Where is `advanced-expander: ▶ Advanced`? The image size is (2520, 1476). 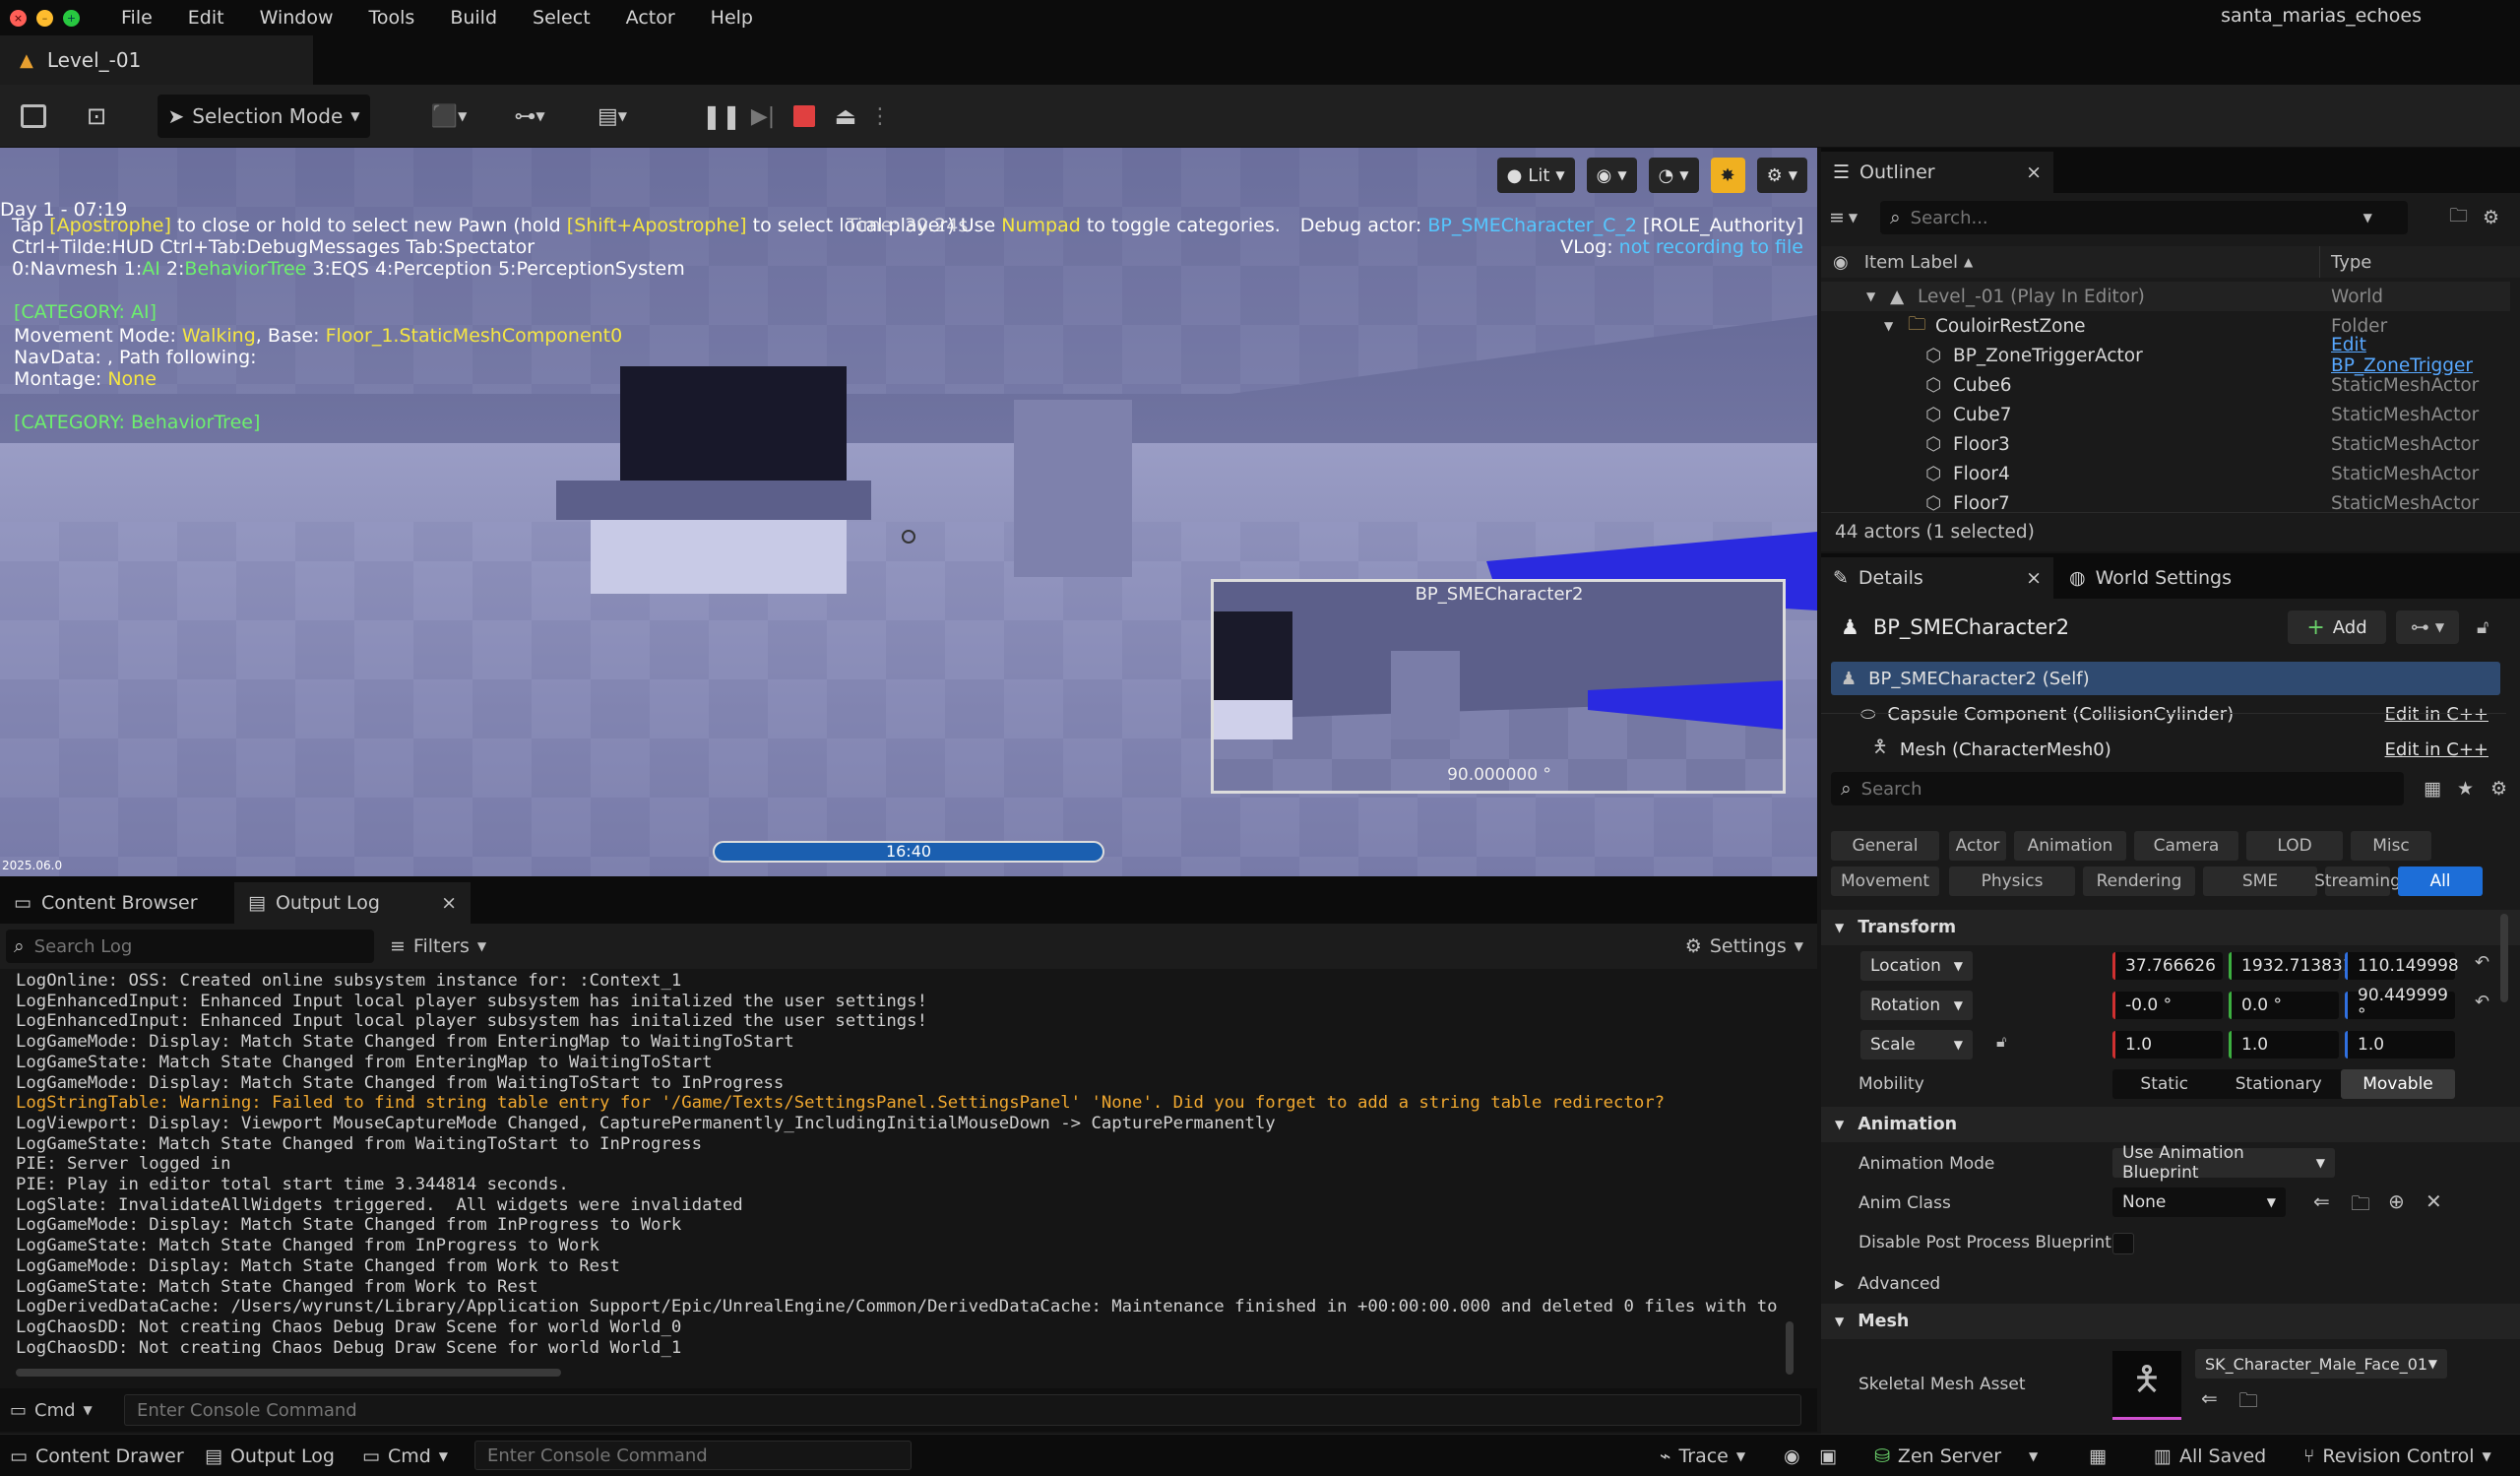 advanced-expander: ▶ Advanced is located at coordinates (1887, 1284).